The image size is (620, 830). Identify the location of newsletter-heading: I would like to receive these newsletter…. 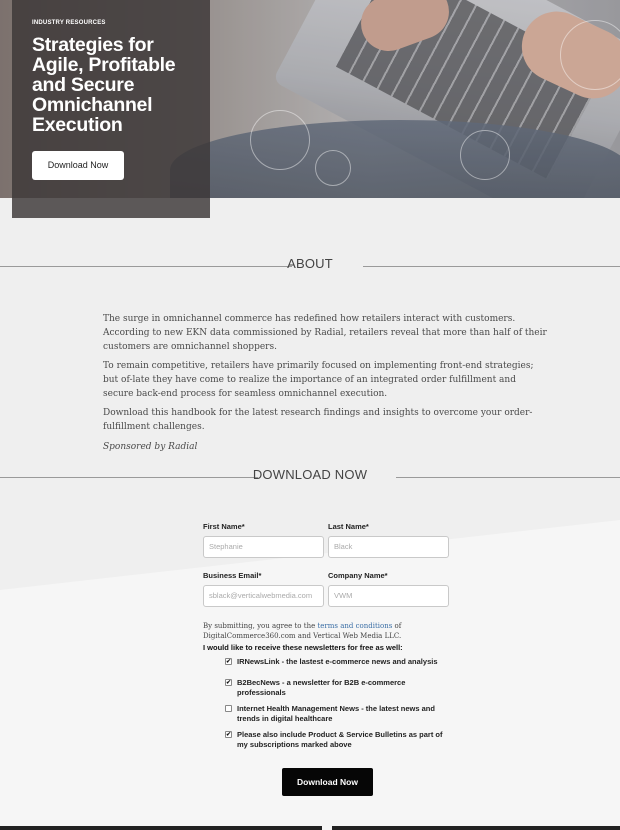
(303, 647).